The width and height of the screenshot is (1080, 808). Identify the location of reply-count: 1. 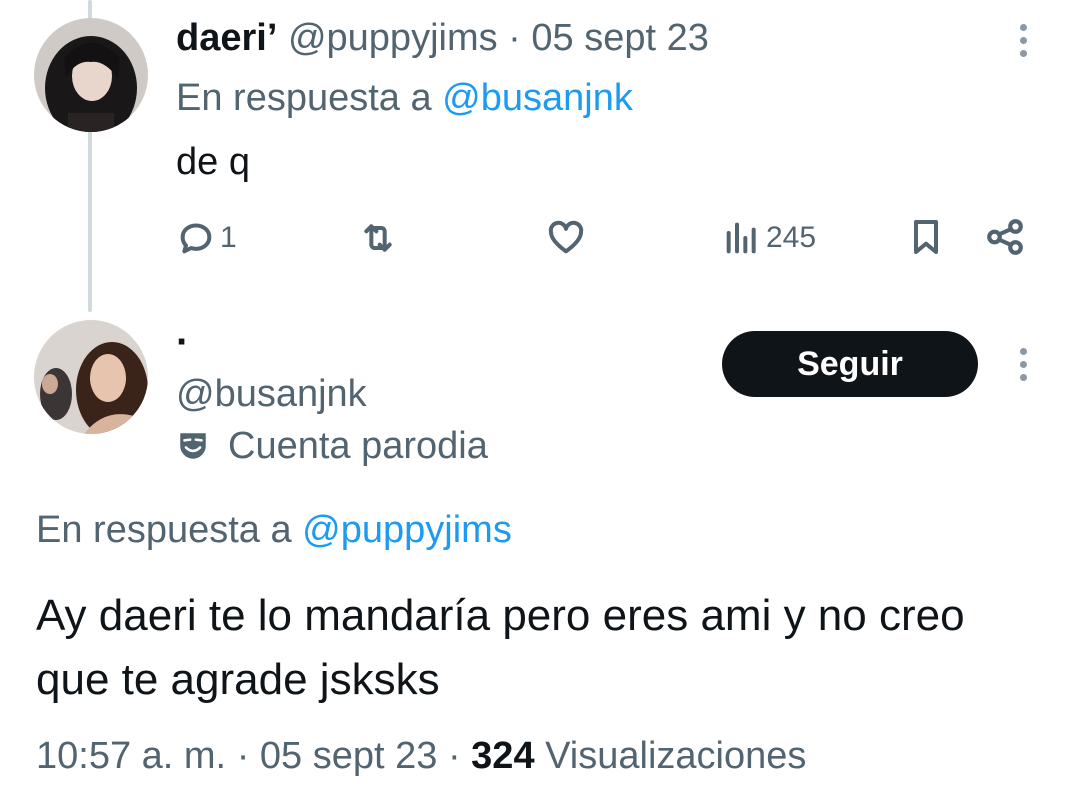
(228, 237).